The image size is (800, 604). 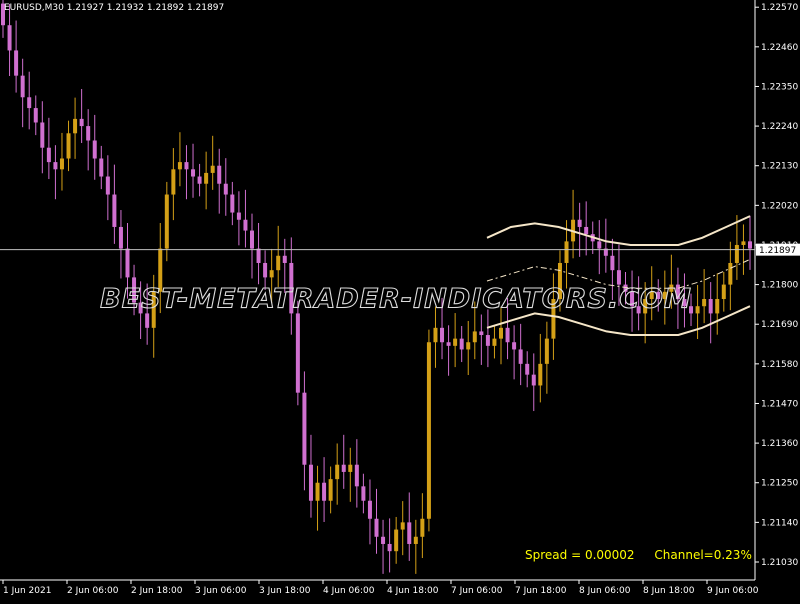 What do you see at coordinates (413, 591) in the screenshot?
I see `x-tick-label: 4 Jun 18:00` at bounding box center [413, 591].